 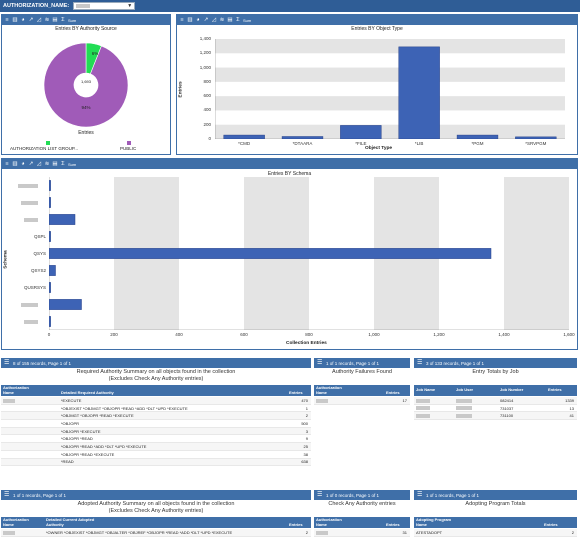 I want to click on chart-toolbar: ≡ ▥ ◕ ↗ ◿ ≋ ▤ Σ Sum, so click(x=377, y=20).